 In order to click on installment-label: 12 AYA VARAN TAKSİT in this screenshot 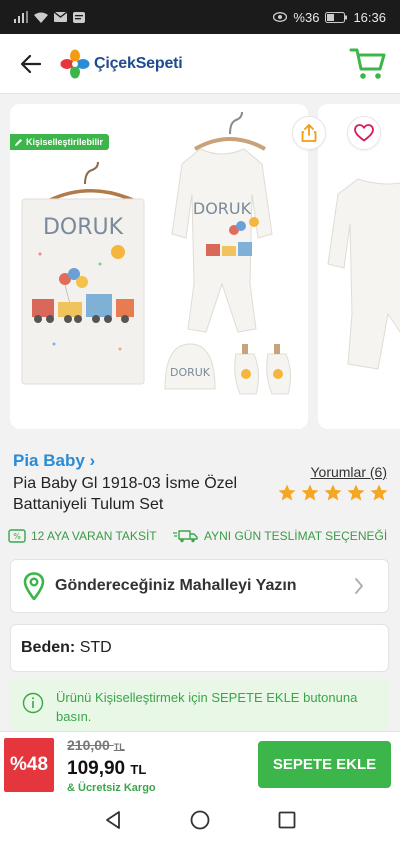, I will do `click(94, 536)`.